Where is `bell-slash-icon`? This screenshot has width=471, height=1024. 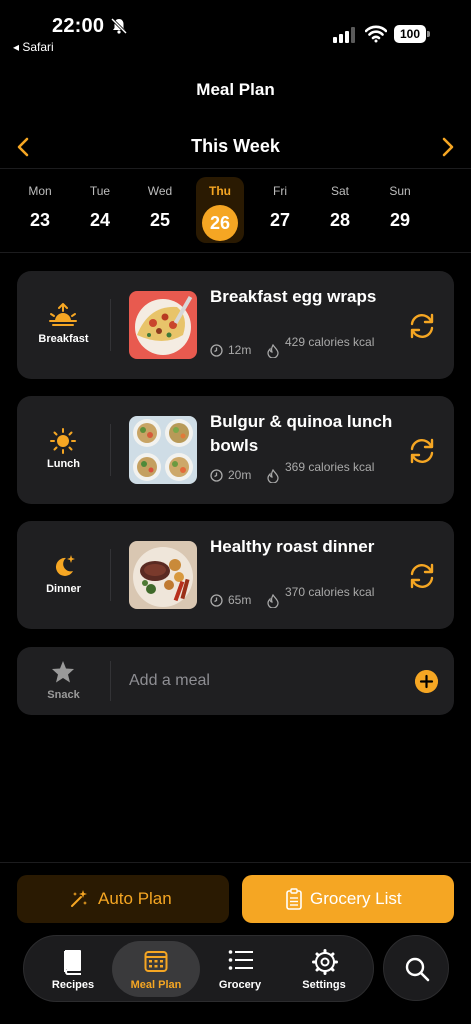 bell-slash-icon is located at coordinates (119, 26).